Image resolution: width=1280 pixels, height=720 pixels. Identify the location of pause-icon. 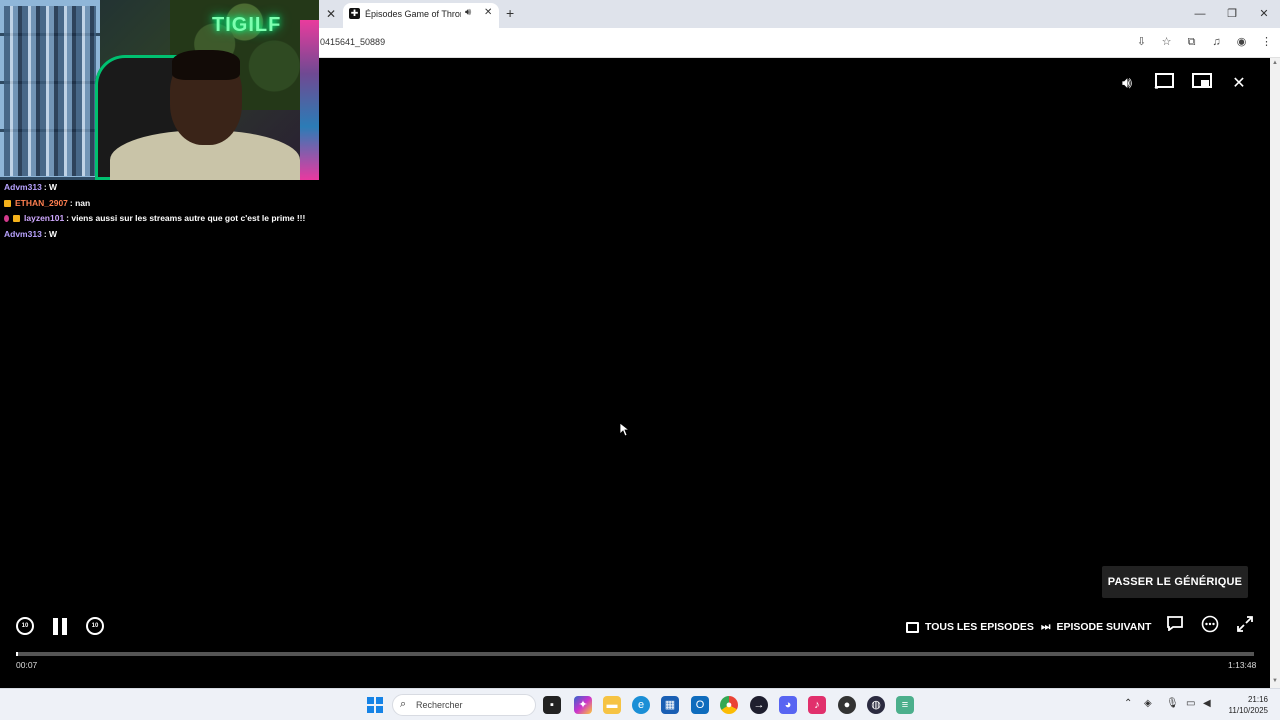
(60, 626).